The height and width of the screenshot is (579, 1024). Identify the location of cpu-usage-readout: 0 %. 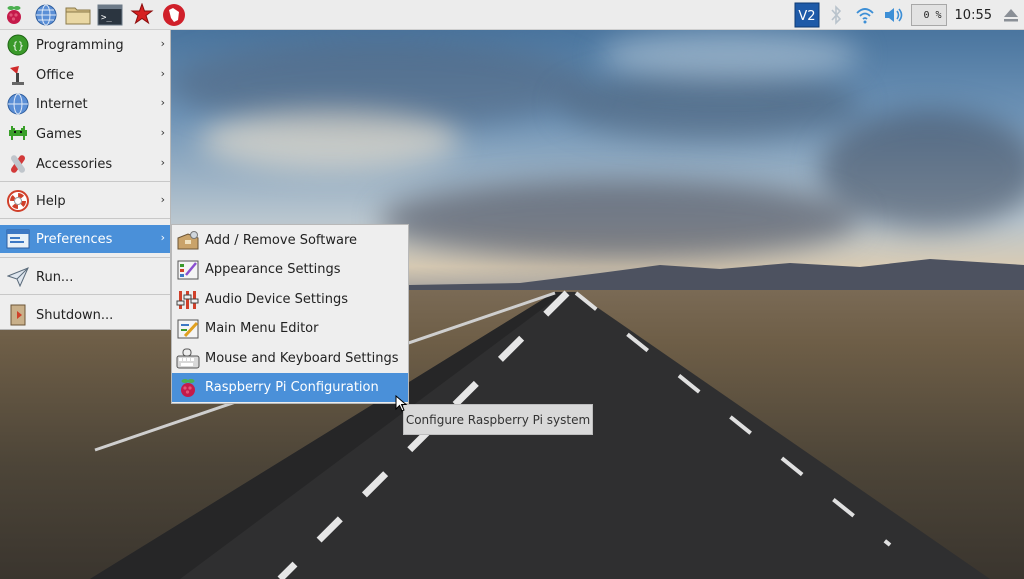
(928, 15).